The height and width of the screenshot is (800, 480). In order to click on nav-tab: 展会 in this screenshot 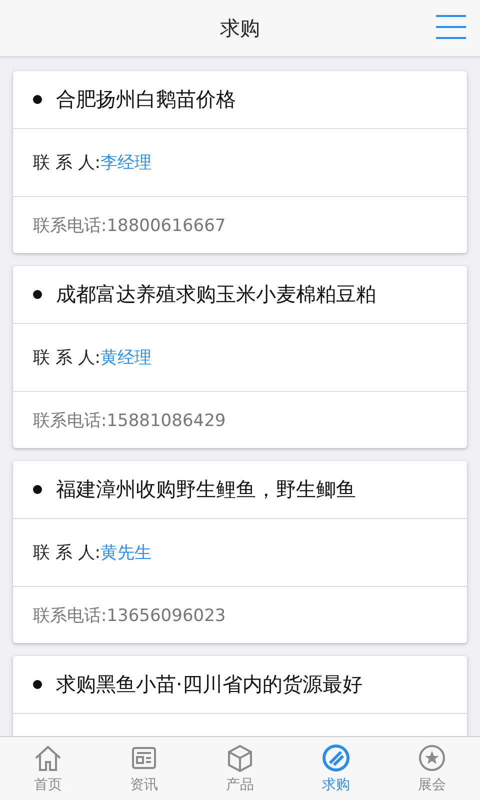, I will do `click(432, 768)`.